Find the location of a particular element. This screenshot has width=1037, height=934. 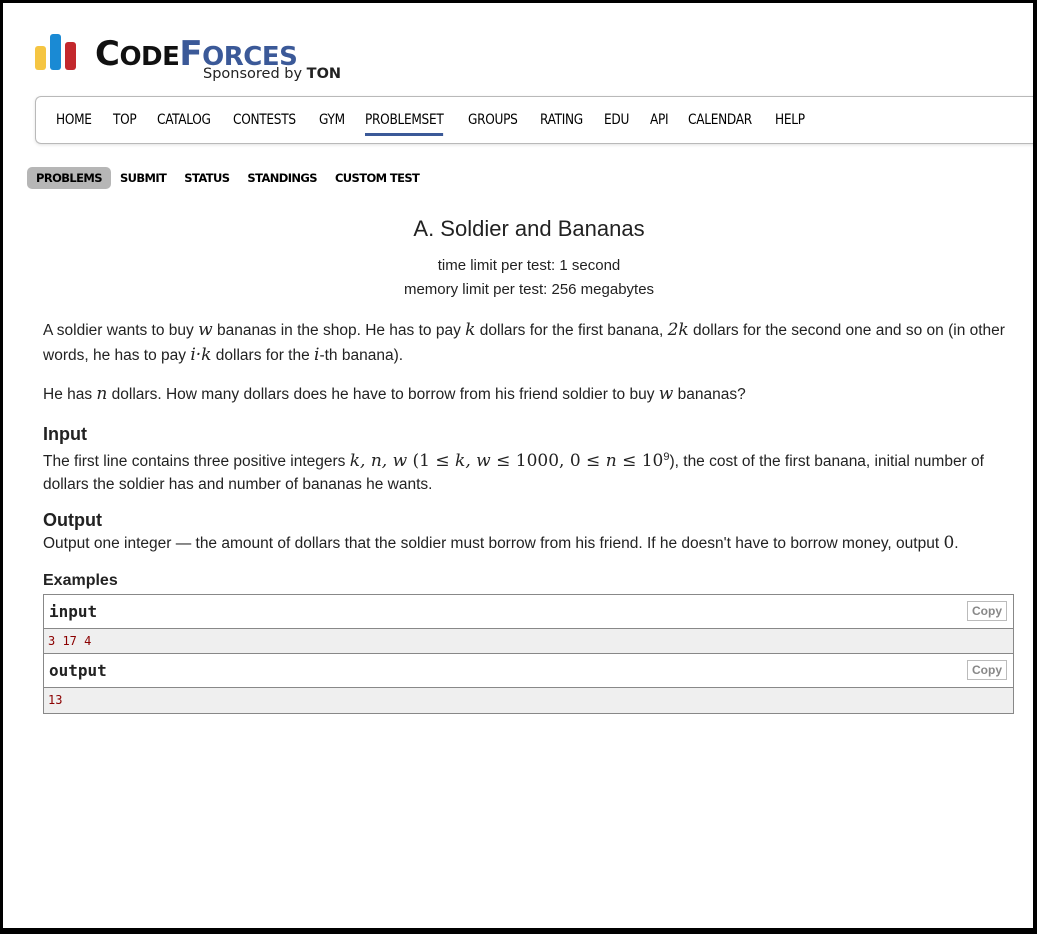

output-section-title: Output is located at coordinates (72, 520).